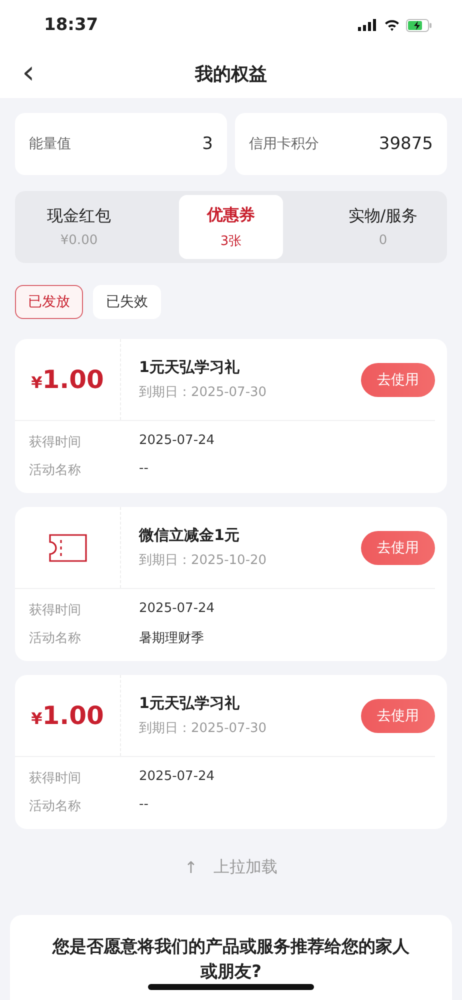 The height and width of the screenshot is (1000, 462). I want to click on stat-label: 能量值, so click(50, 144).